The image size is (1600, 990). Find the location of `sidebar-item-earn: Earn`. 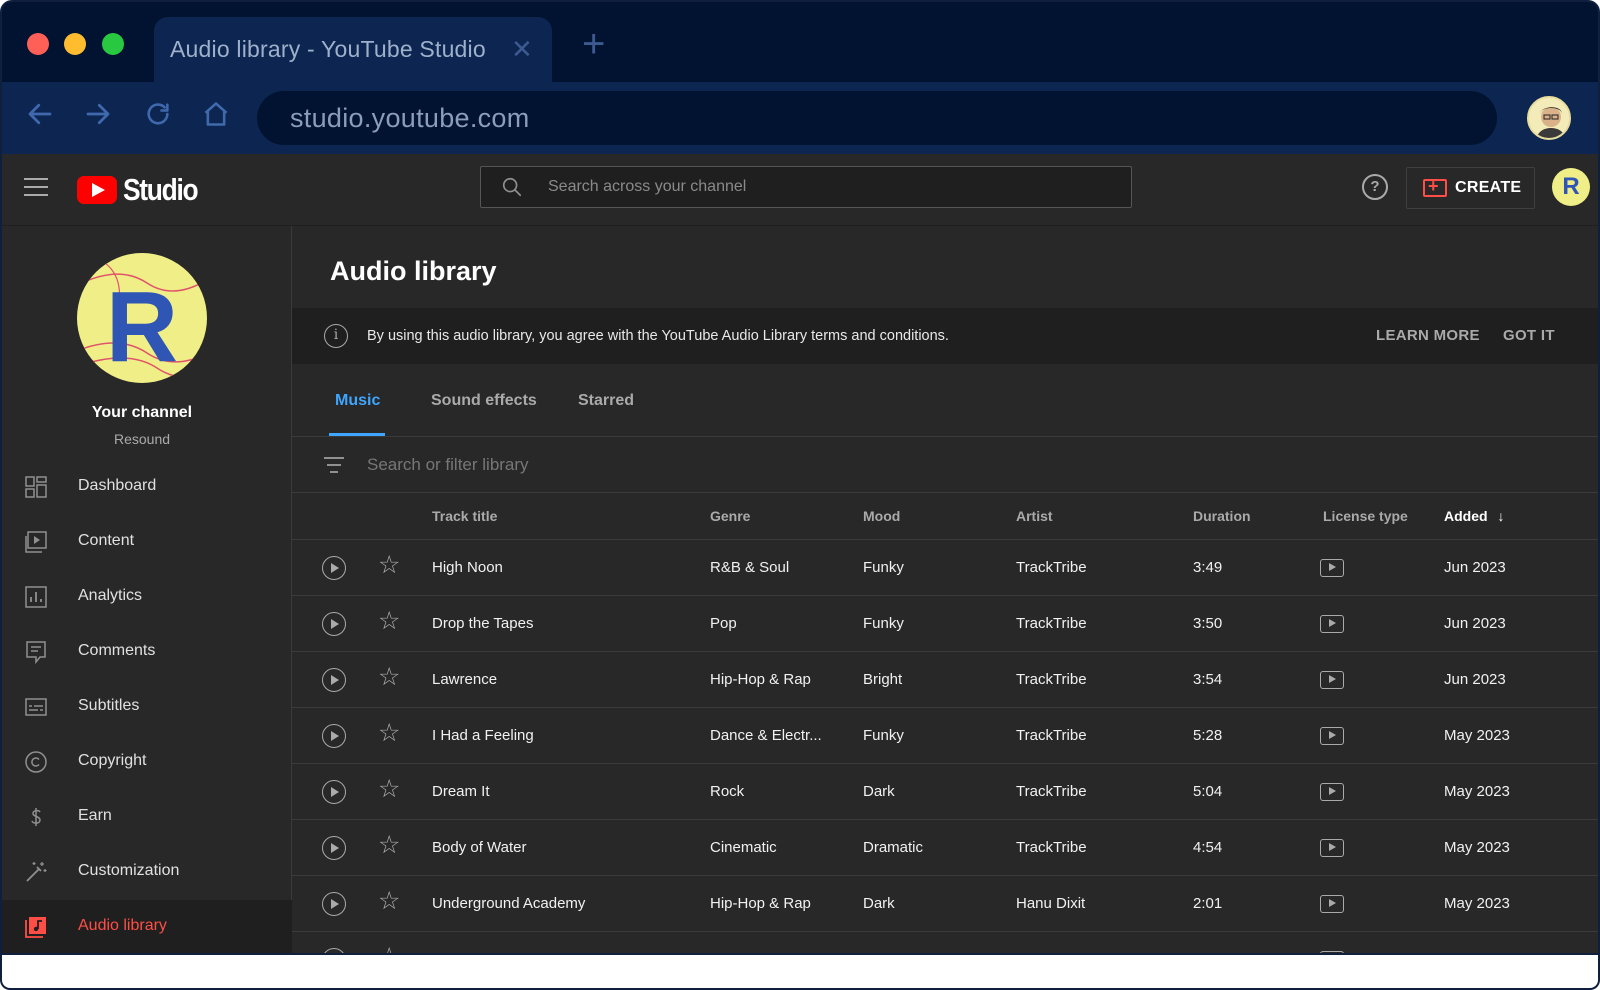

sidebar-item-earn: Earn is located at coordinates (147, 818).